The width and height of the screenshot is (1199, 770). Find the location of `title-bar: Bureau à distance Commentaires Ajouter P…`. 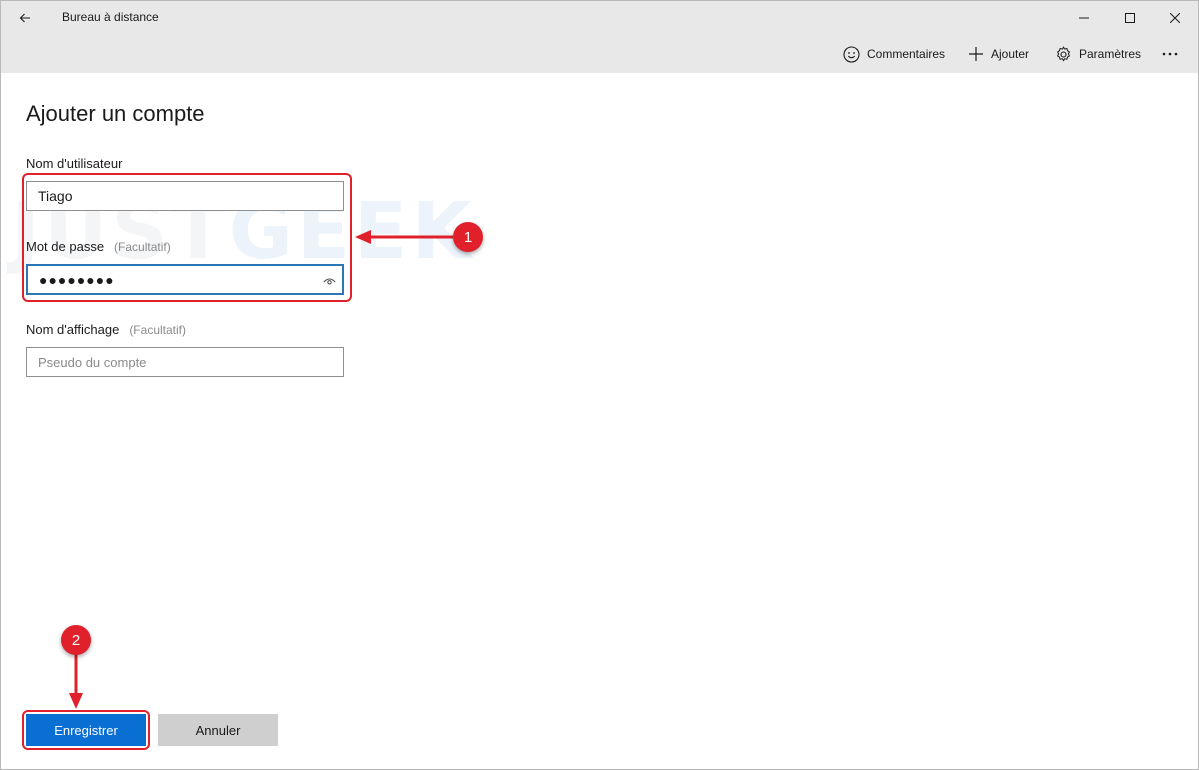

title-bar: Bureau à distance Commentaires Ajouter P… is located at coordinates (599, 37).